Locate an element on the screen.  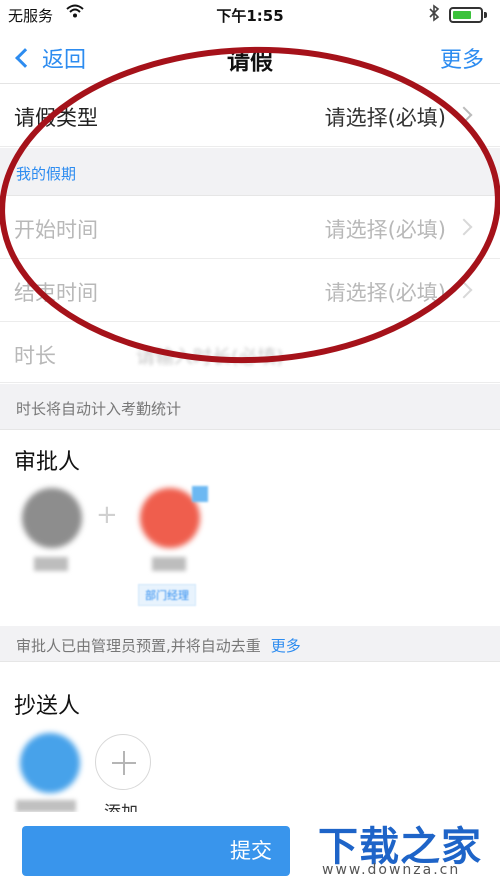
bluetooth-icon is located at coordinates (434, 15).